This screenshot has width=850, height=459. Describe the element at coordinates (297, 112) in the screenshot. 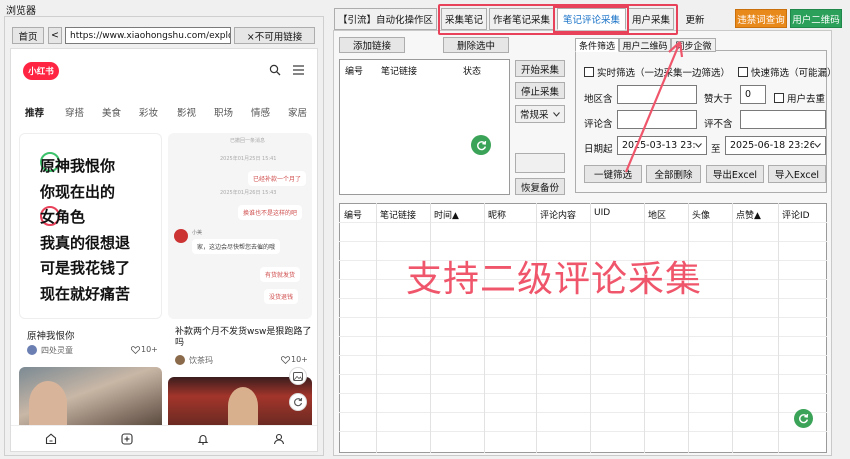

I see `category-tab-7: 家居` at that location.